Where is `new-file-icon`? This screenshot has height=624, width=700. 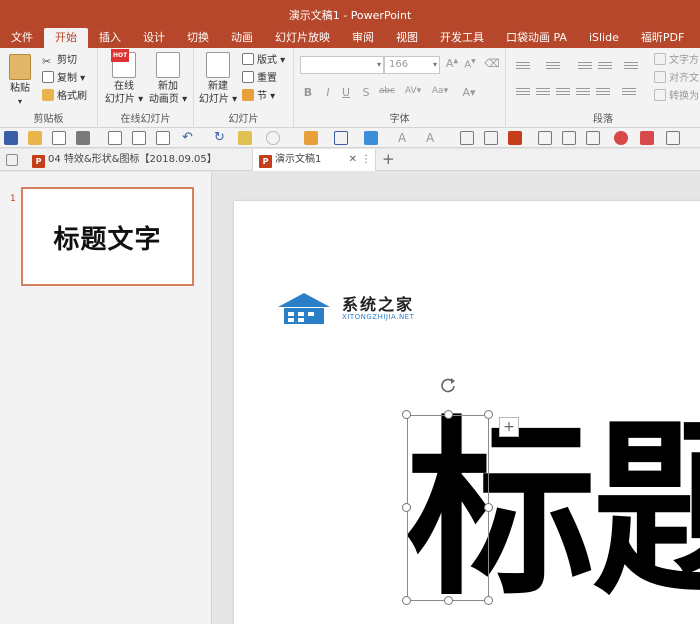
new-file-icon is located at coordinates (59, 138).